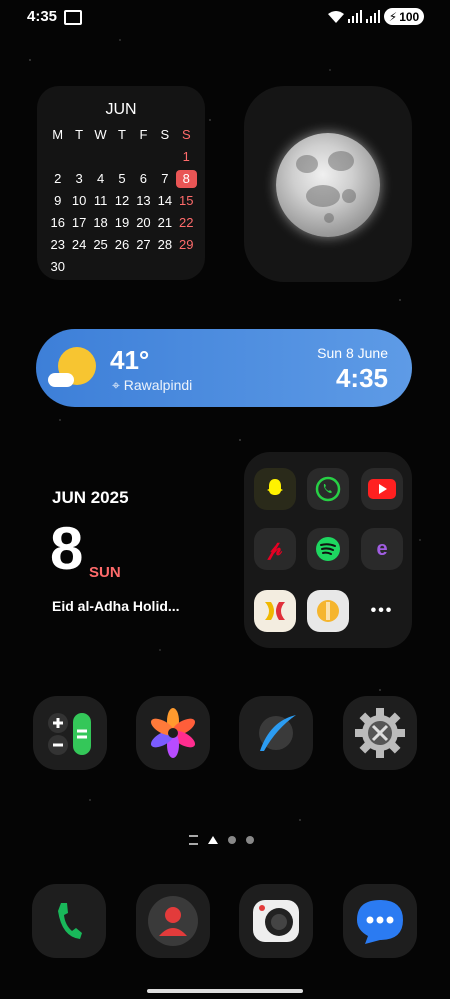 Image resolution: width=450 pixels, height=999 pixels. I want to click on app-e-icon: e, so click(382, 549).